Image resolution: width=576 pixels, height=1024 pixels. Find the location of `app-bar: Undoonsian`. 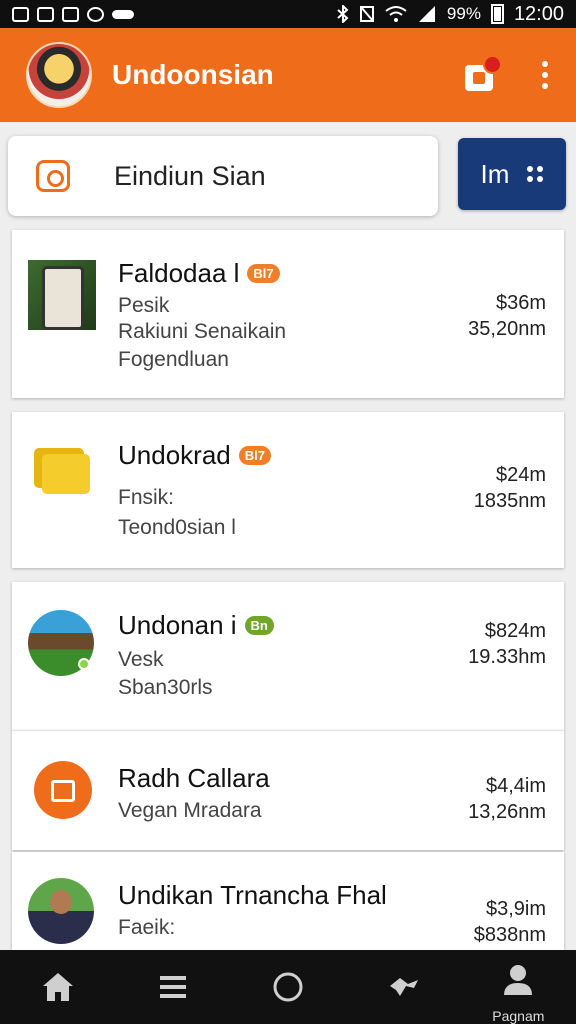

app-bar: Undoonsian is located at coordinates (288, 75).